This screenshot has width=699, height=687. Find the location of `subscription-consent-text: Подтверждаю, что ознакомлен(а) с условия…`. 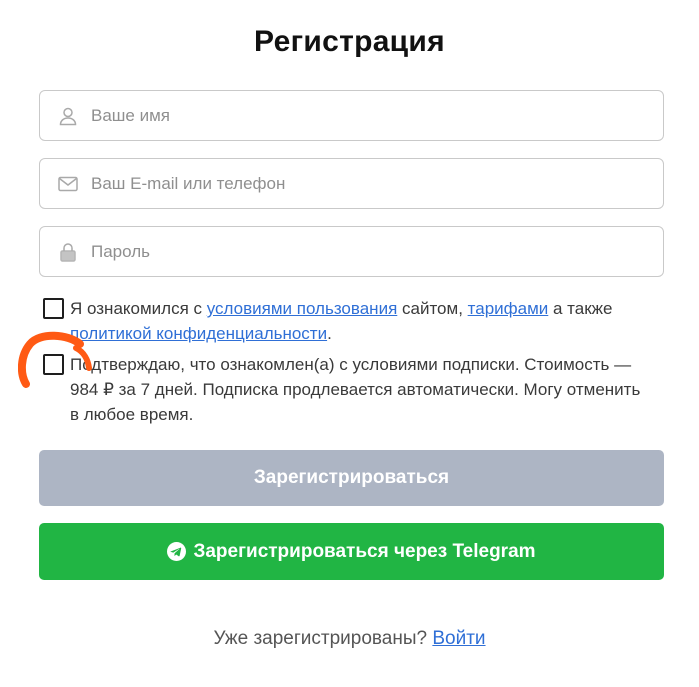

subscription-consent-text: Подтверждаю, что ознакомлен(а) с условия… is located at coordinates (355, 389).